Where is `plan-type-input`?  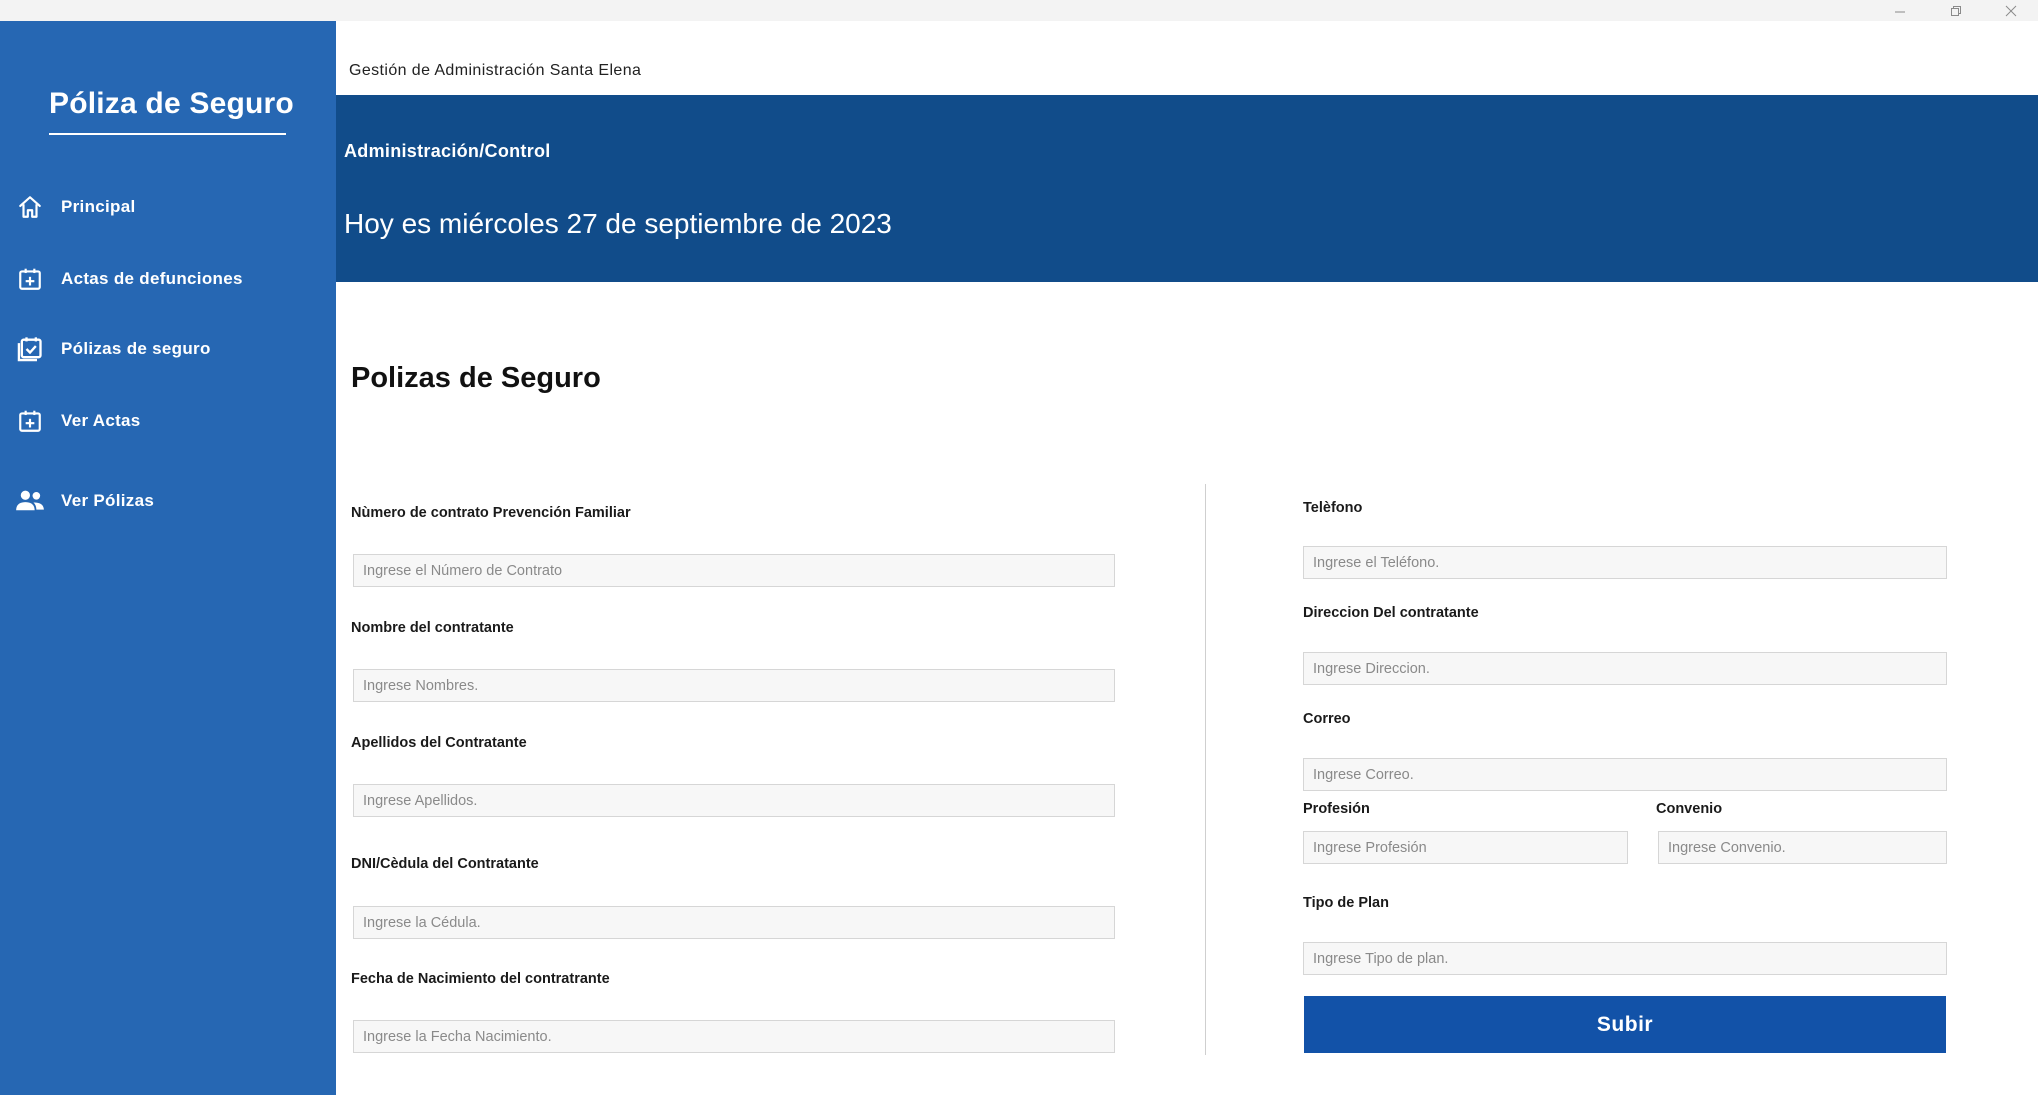
plan-type-input is located at coordinates (1625, 958).